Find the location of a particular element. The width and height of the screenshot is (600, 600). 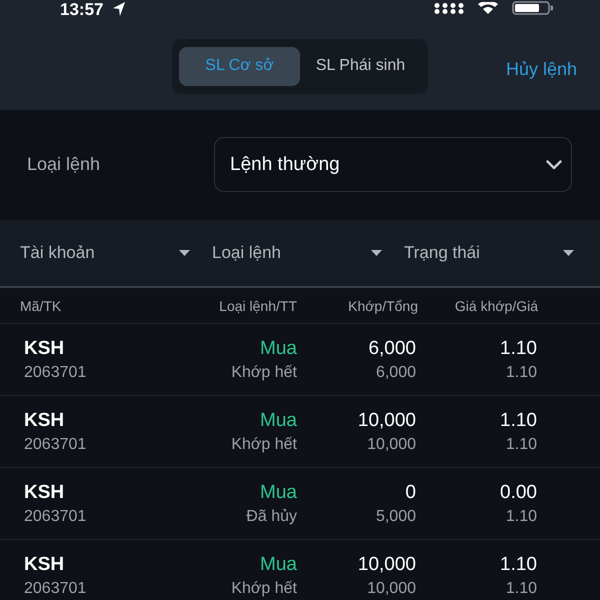

cancel-order-link: Hủy lệnh is located at coordinates (541, 69).